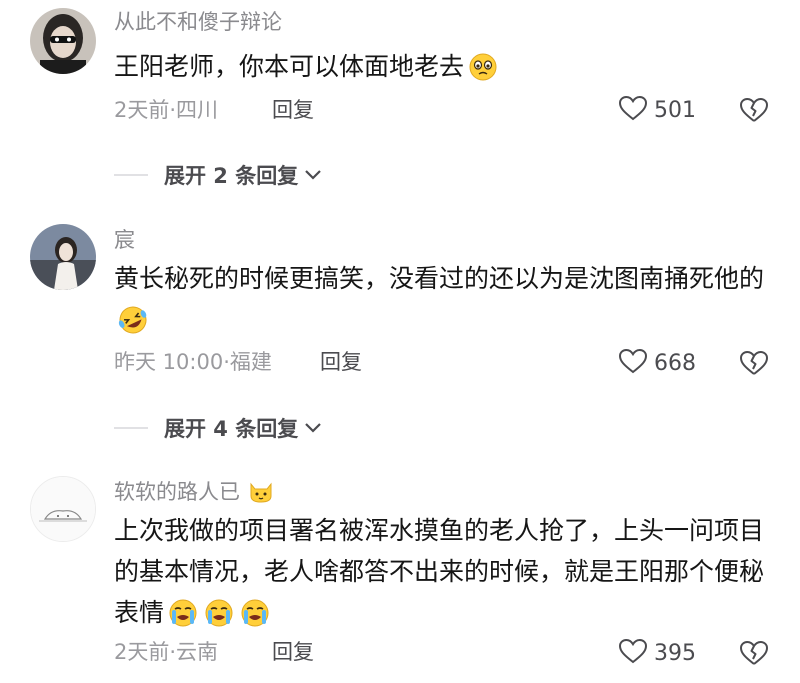  I want to click on expand-replies-button: 展开 4 条回复, so click(218, 428).